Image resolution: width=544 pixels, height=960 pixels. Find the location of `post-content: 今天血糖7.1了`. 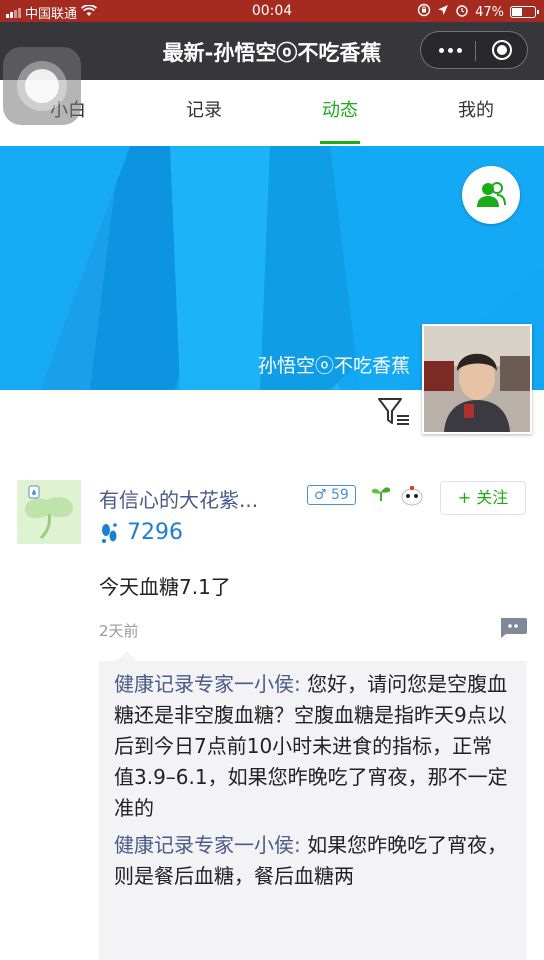

post-content: 今天血糖7.1了 is located at coordinates (165, 587).